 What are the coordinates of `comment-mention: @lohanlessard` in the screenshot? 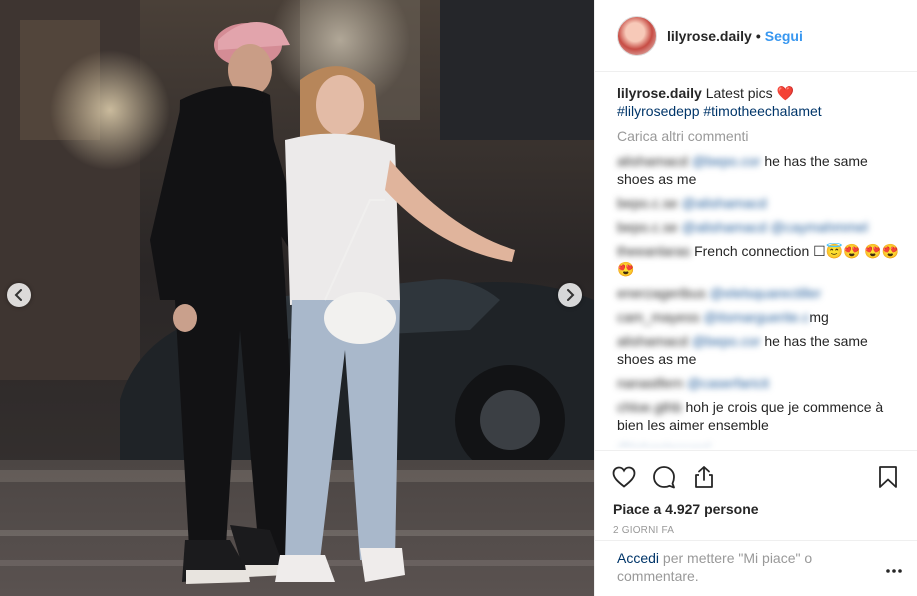 It's located at (664, 445).